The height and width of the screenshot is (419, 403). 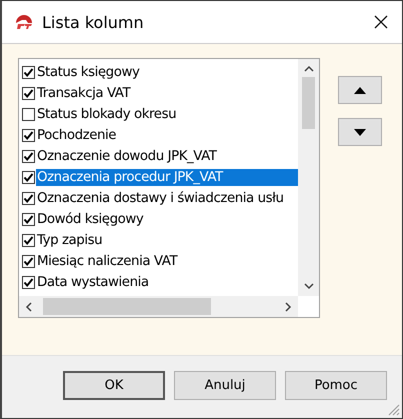 What do you see at coordinates (24, 22) in the screenshot?
I see `logo-icon` at bounding box center [24, 22].